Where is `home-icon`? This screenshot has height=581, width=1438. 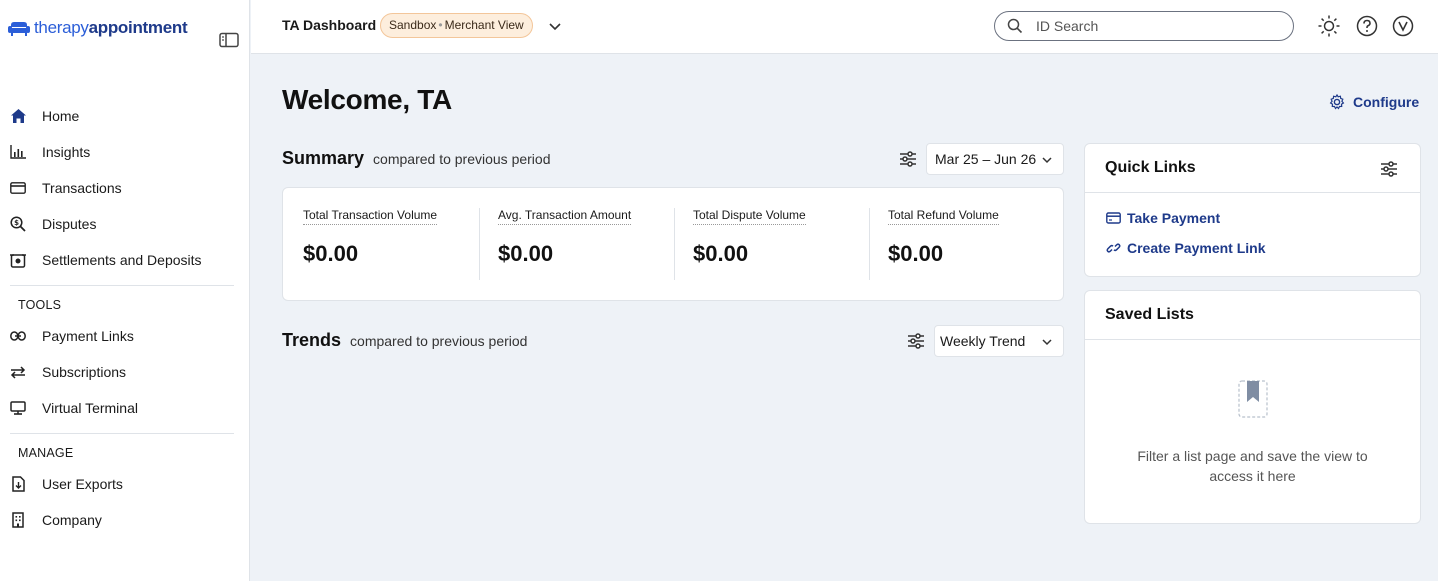
home-icon is located at coordinates (18, 116).